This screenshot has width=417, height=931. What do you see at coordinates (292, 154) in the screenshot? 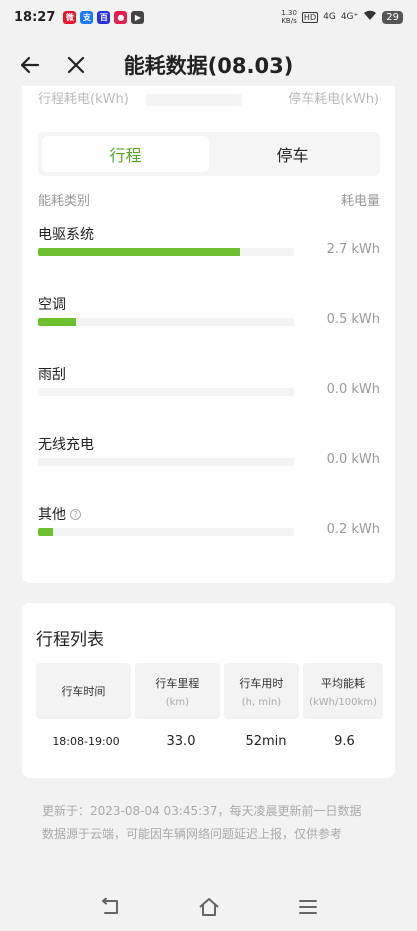
I see `tab-parking: 停车` at bounding box center [292, 154].